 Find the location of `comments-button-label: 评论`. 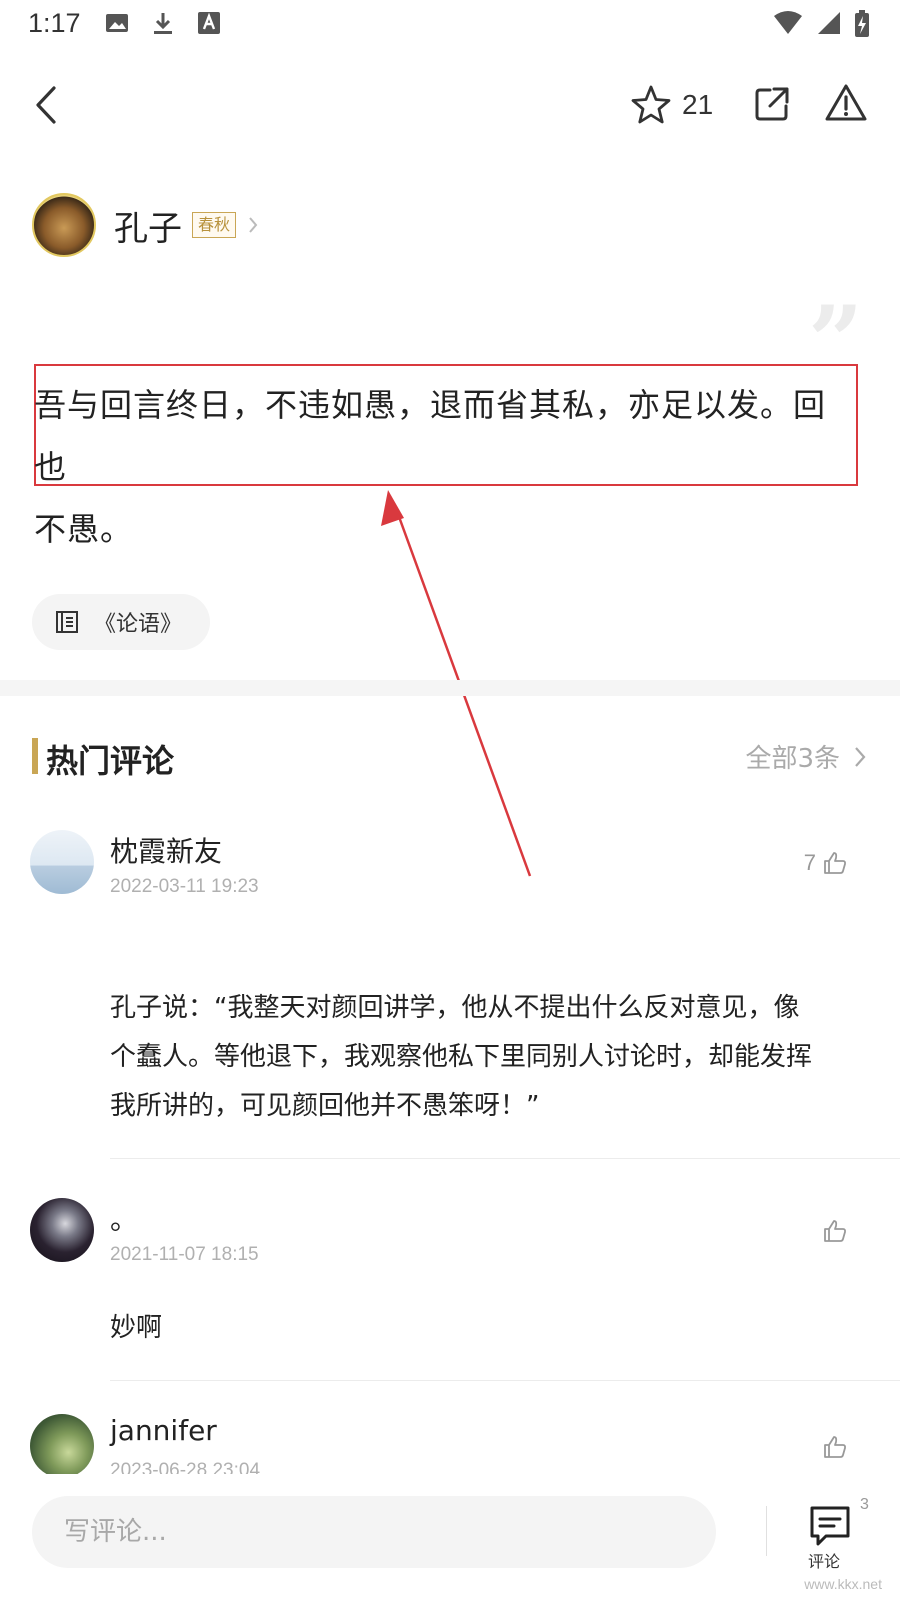

comments-button-label: 评论 is located at coordinates (824, 1561).